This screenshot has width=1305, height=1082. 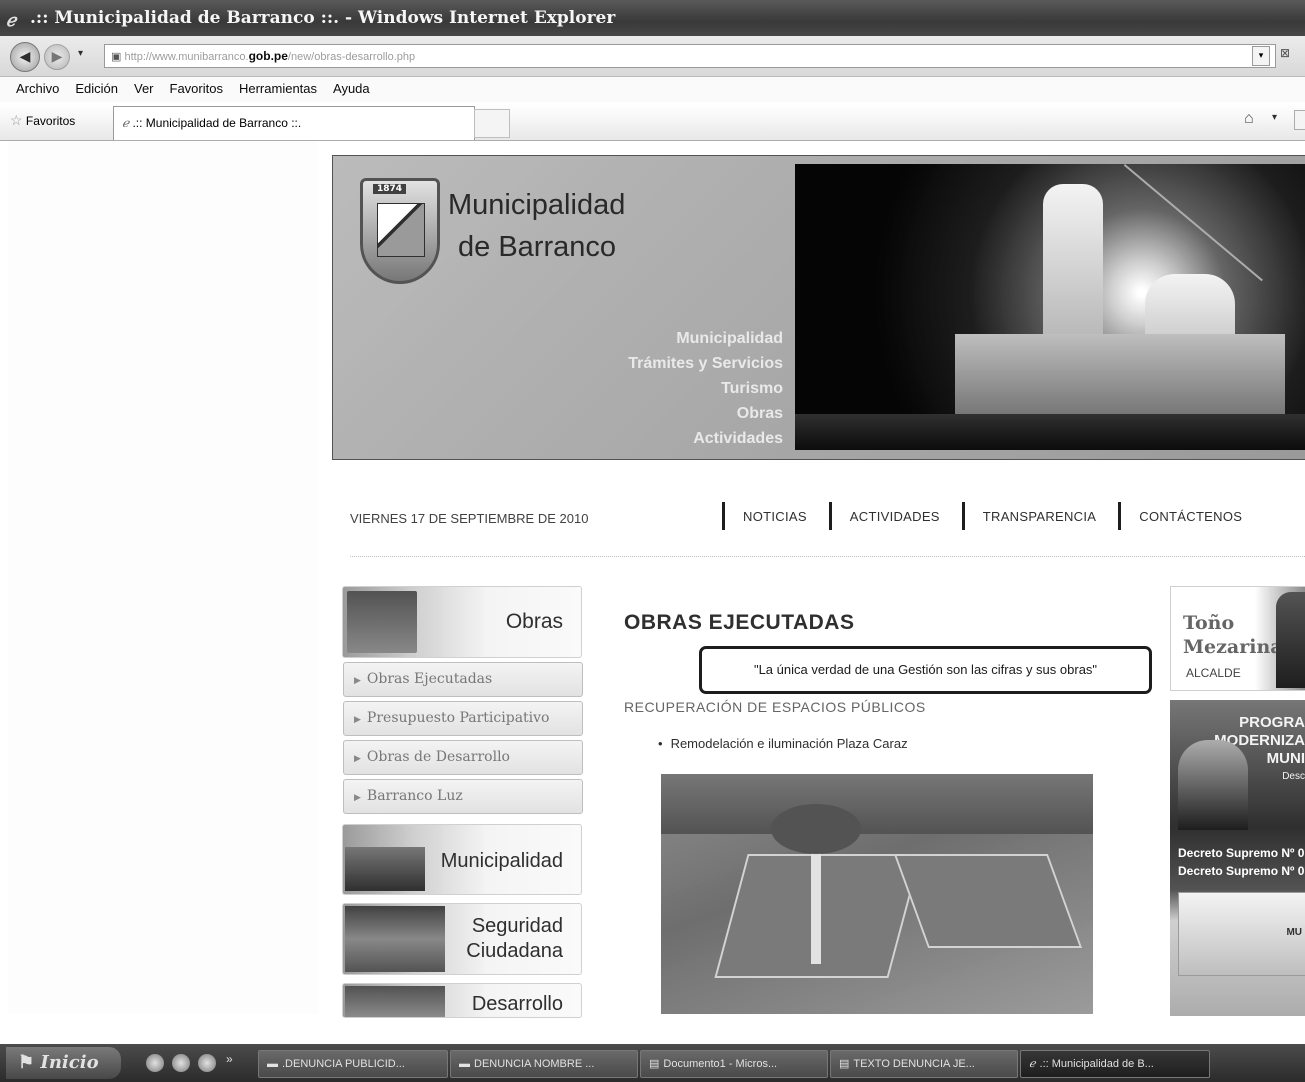 I want to click on current-date: VIERNES 17 DE SEPTIEMBRE DE 2010, so click(x=469, y=518).